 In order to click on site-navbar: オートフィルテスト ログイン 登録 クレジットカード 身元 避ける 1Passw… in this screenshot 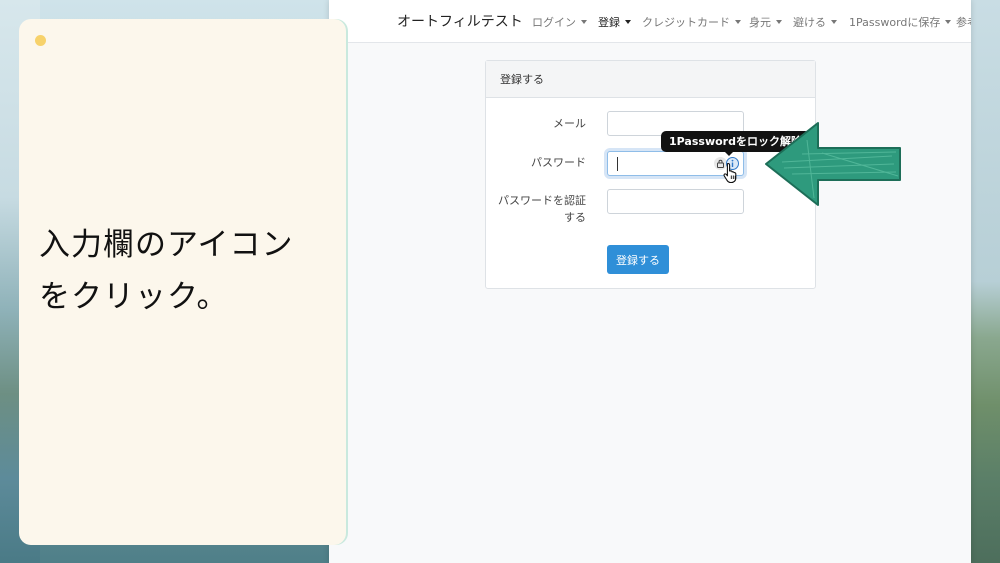, I will do `click(650, 21)`.